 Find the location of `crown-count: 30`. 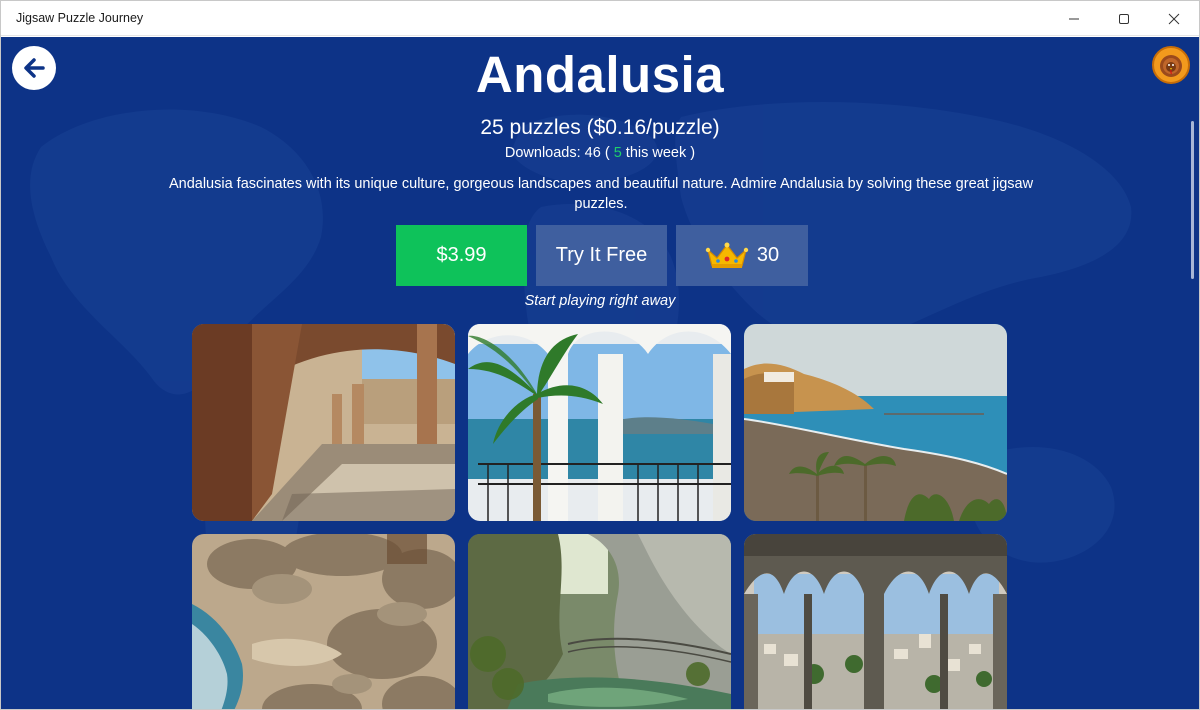

crown-count: 30 is located at coordinates (768, 255).